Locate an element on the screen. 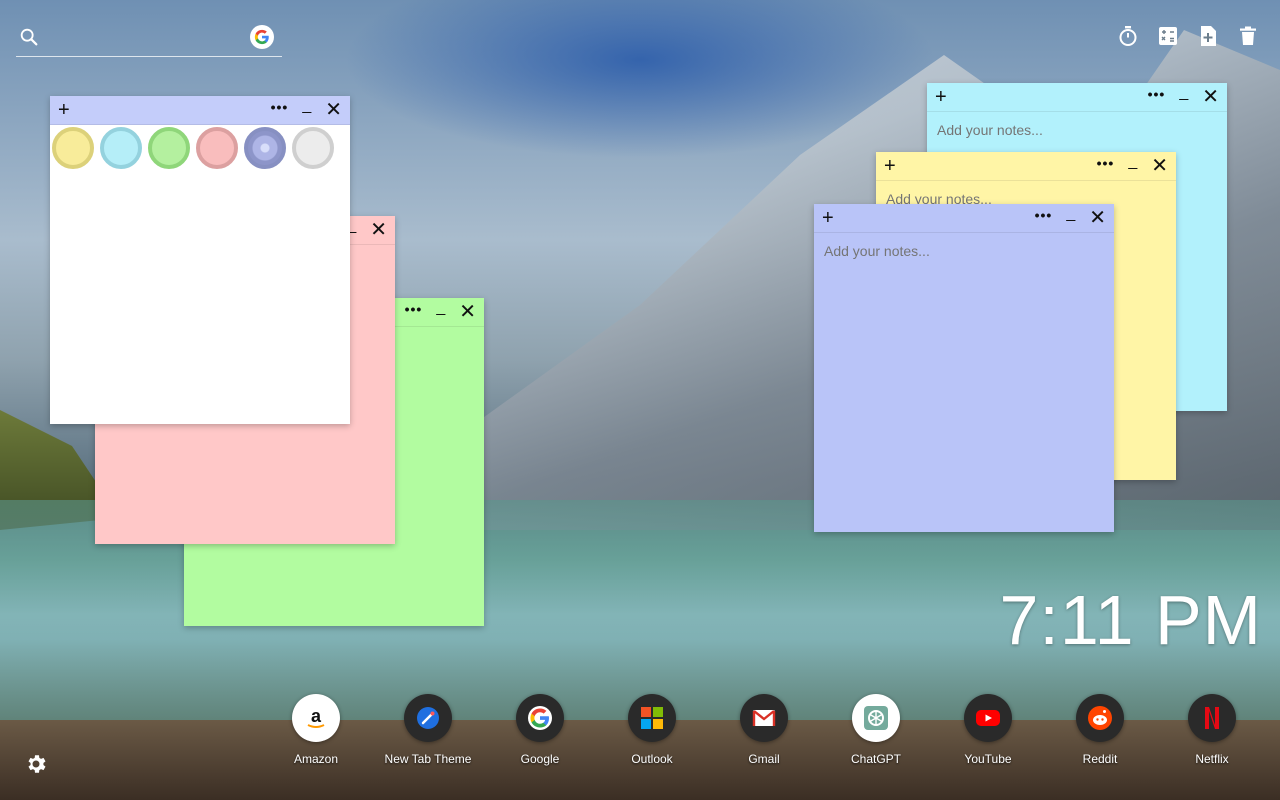 The height and width of the screenshot is (800, 1280). google-search-icon is located at coordinates (262, 37).